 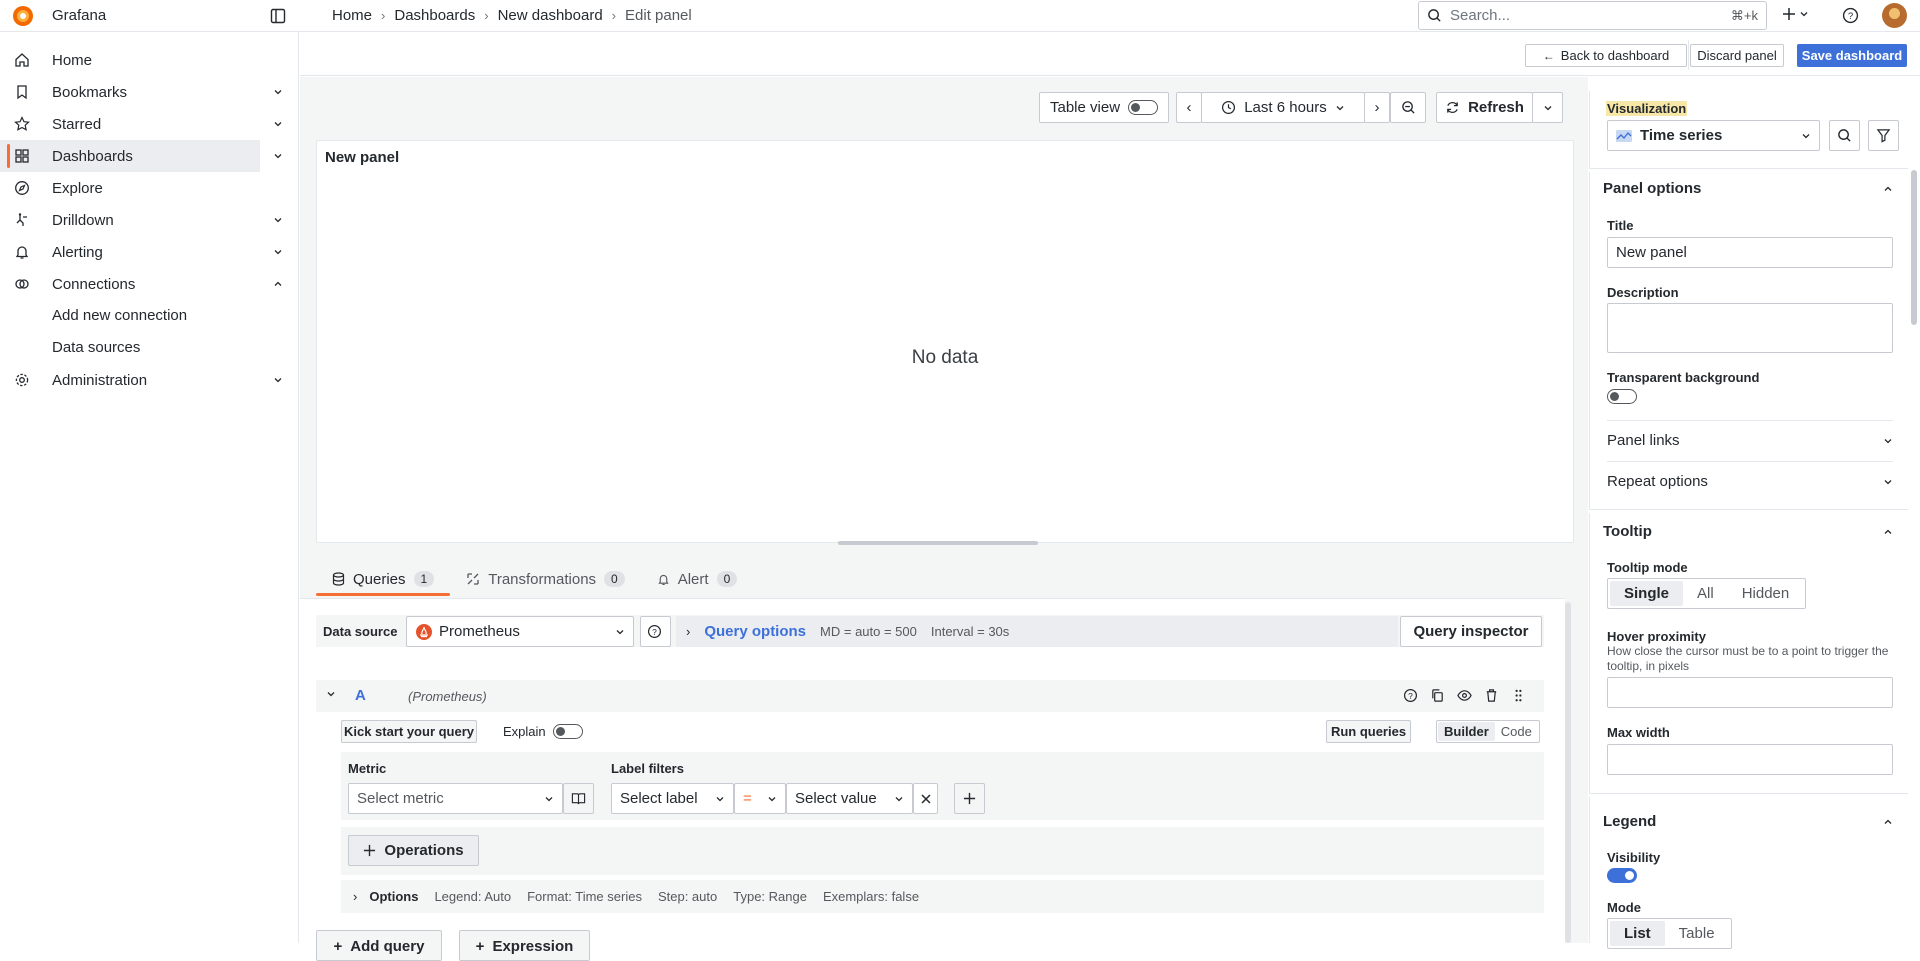 I want to click on query-options-toggle: Query options, so click(x=755, y=631).